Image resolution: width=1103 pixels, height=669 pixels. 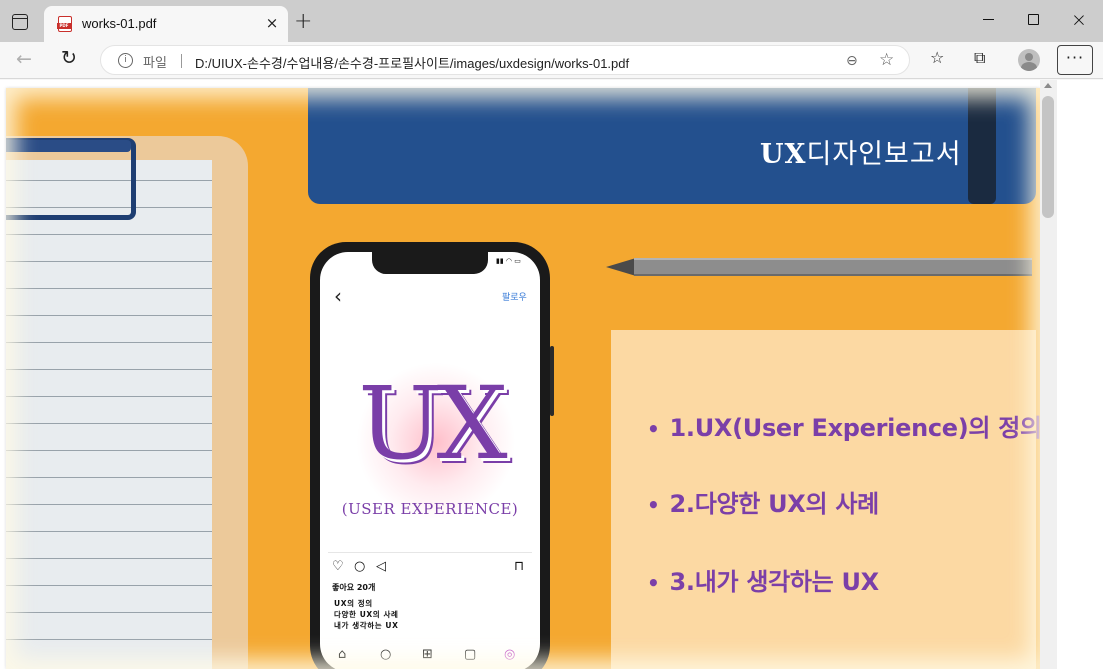 I want to click on favicon-label: PDF, so click(x=64, y=26).